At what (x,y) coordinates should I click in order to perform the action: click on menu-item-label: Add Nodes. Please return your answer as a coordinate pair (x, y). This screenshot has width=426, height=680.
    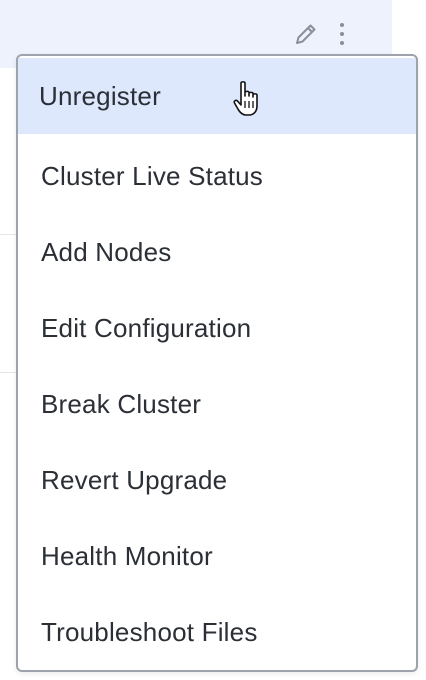
    Looking at the image, I should click on (106, 251).